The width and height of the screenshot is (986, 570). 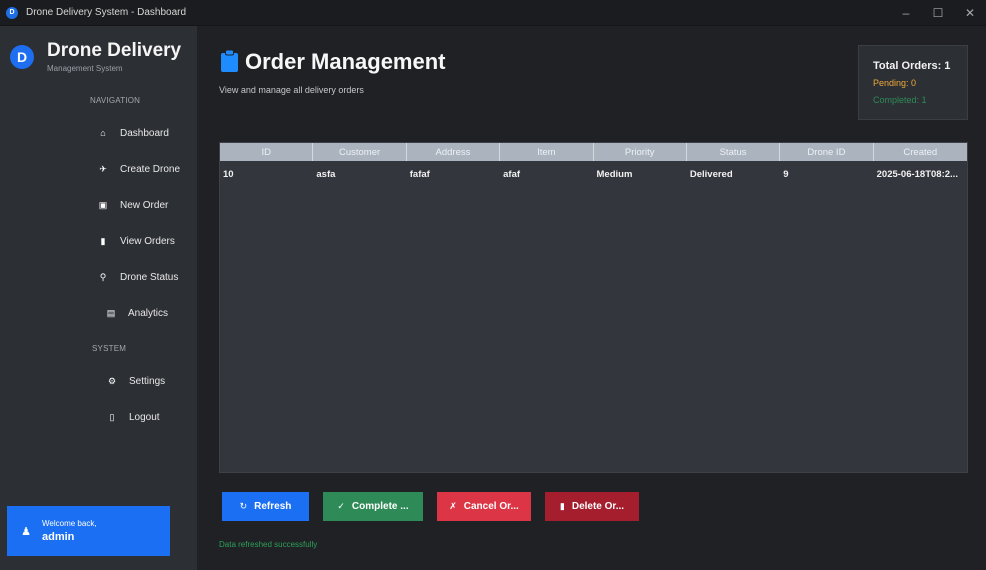 What do you see at coordinates (326, 174) in the screenshot?
I see `cell-customer: asfa` at bounding box center [326, 174].